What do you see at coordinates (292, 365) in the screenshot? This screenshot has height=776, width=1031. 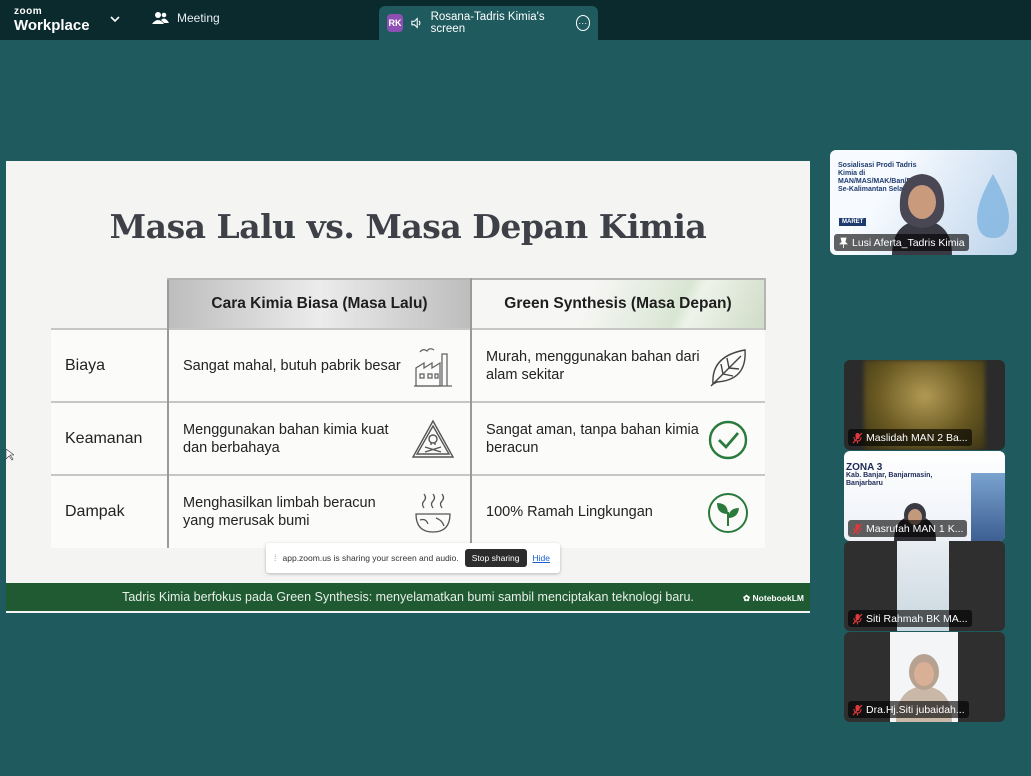 I see `cell-text: Sangat mahal, butuh pabrik besar` at bounding box center [292, 365].